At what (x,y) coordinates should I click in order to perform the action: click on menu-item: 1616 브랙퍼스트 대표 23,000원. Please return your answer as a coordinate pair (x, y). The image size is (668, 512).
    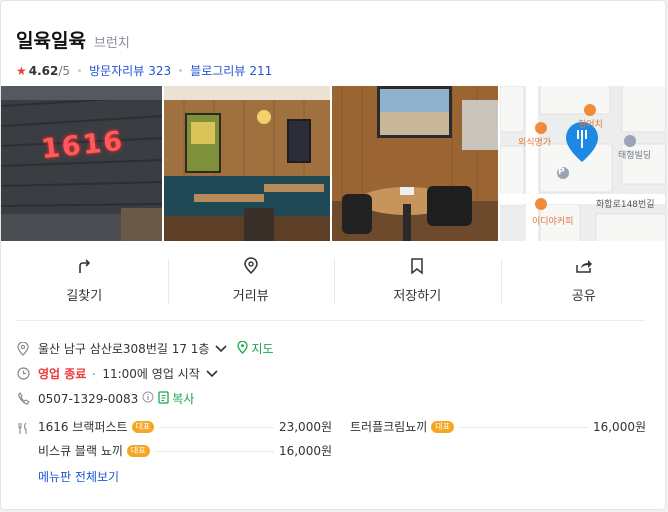
    Looking at the image, I should click on (185, 426).